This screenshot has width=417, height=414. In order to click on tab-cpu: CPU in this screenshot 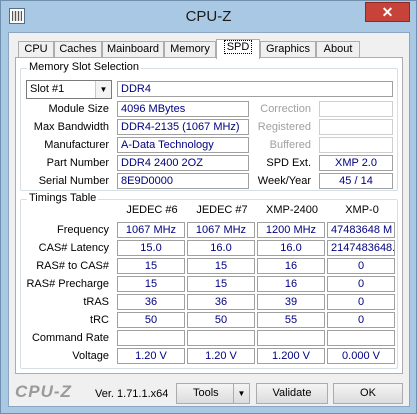, I will do `click(36, 49)`.